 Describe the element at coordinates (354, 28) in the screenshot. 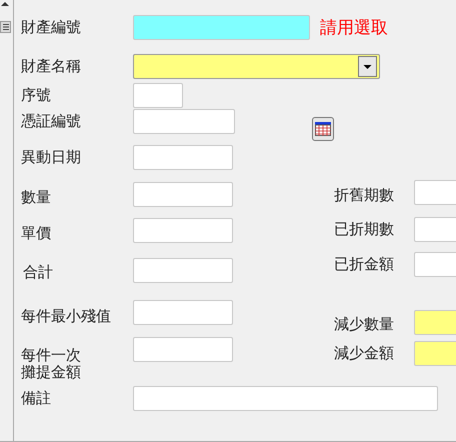

I see `hint-text: 請用選取` at that location.